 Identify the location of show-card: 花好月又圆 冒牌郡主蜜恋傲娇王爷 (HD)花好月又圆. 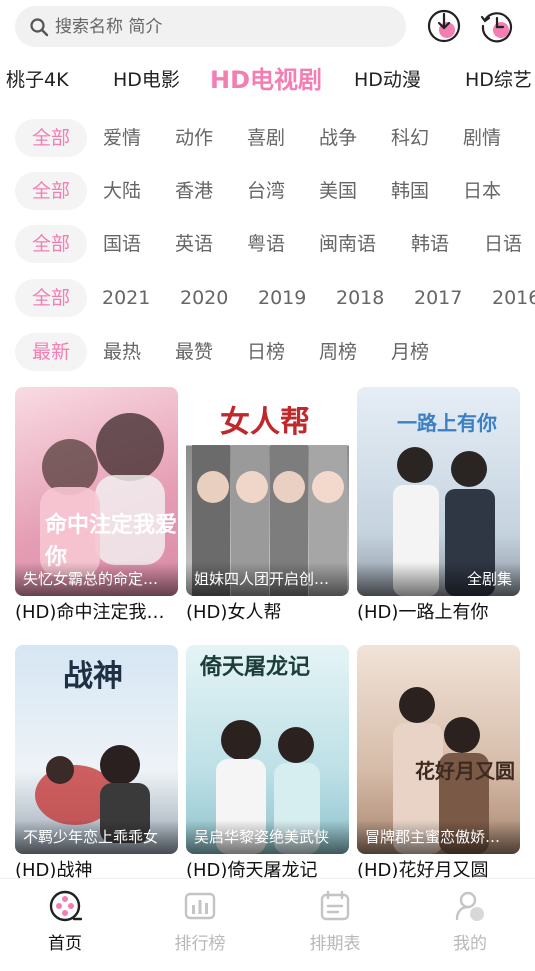
(438, 764).